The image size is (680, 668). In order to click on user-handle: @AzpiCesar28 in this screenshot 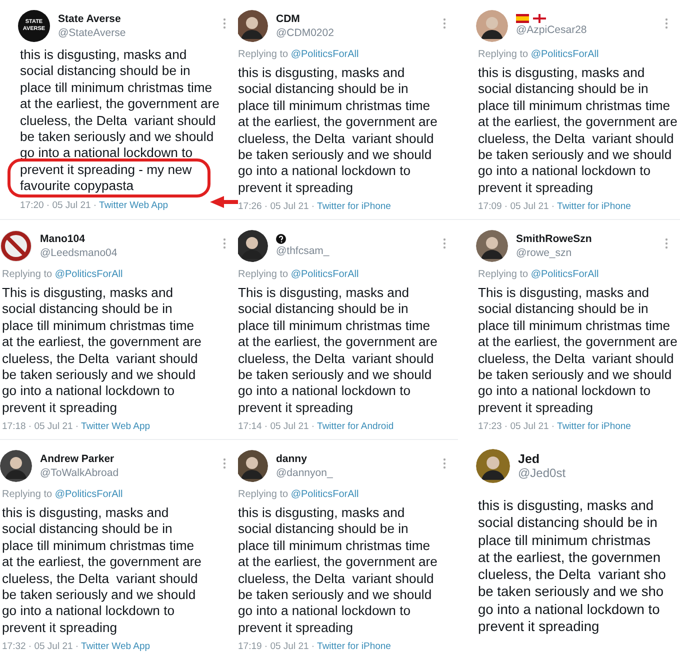, I will do `click(551, 30)`.